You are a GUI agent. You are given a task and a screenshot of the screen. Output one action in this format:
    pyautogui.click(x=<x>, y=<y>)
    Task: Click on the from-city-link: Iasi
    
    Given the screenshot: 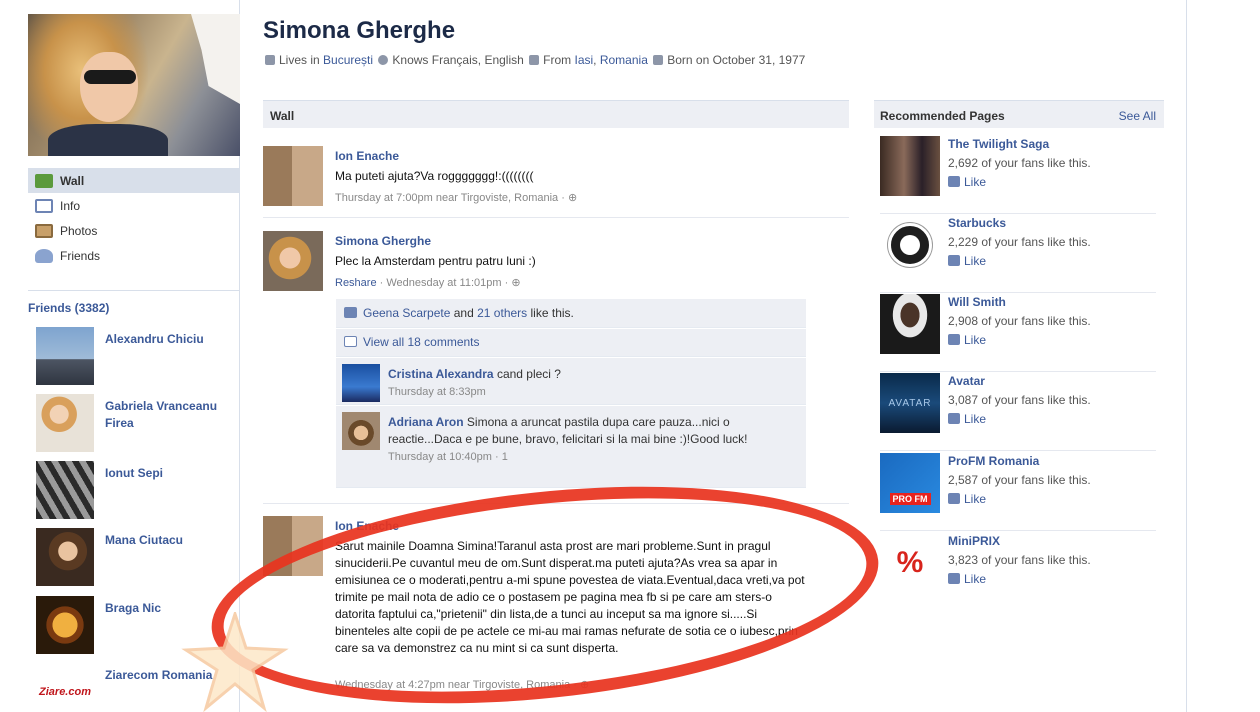 What is the action you would take?
    pyautogui.click(x=583, y=60)
    